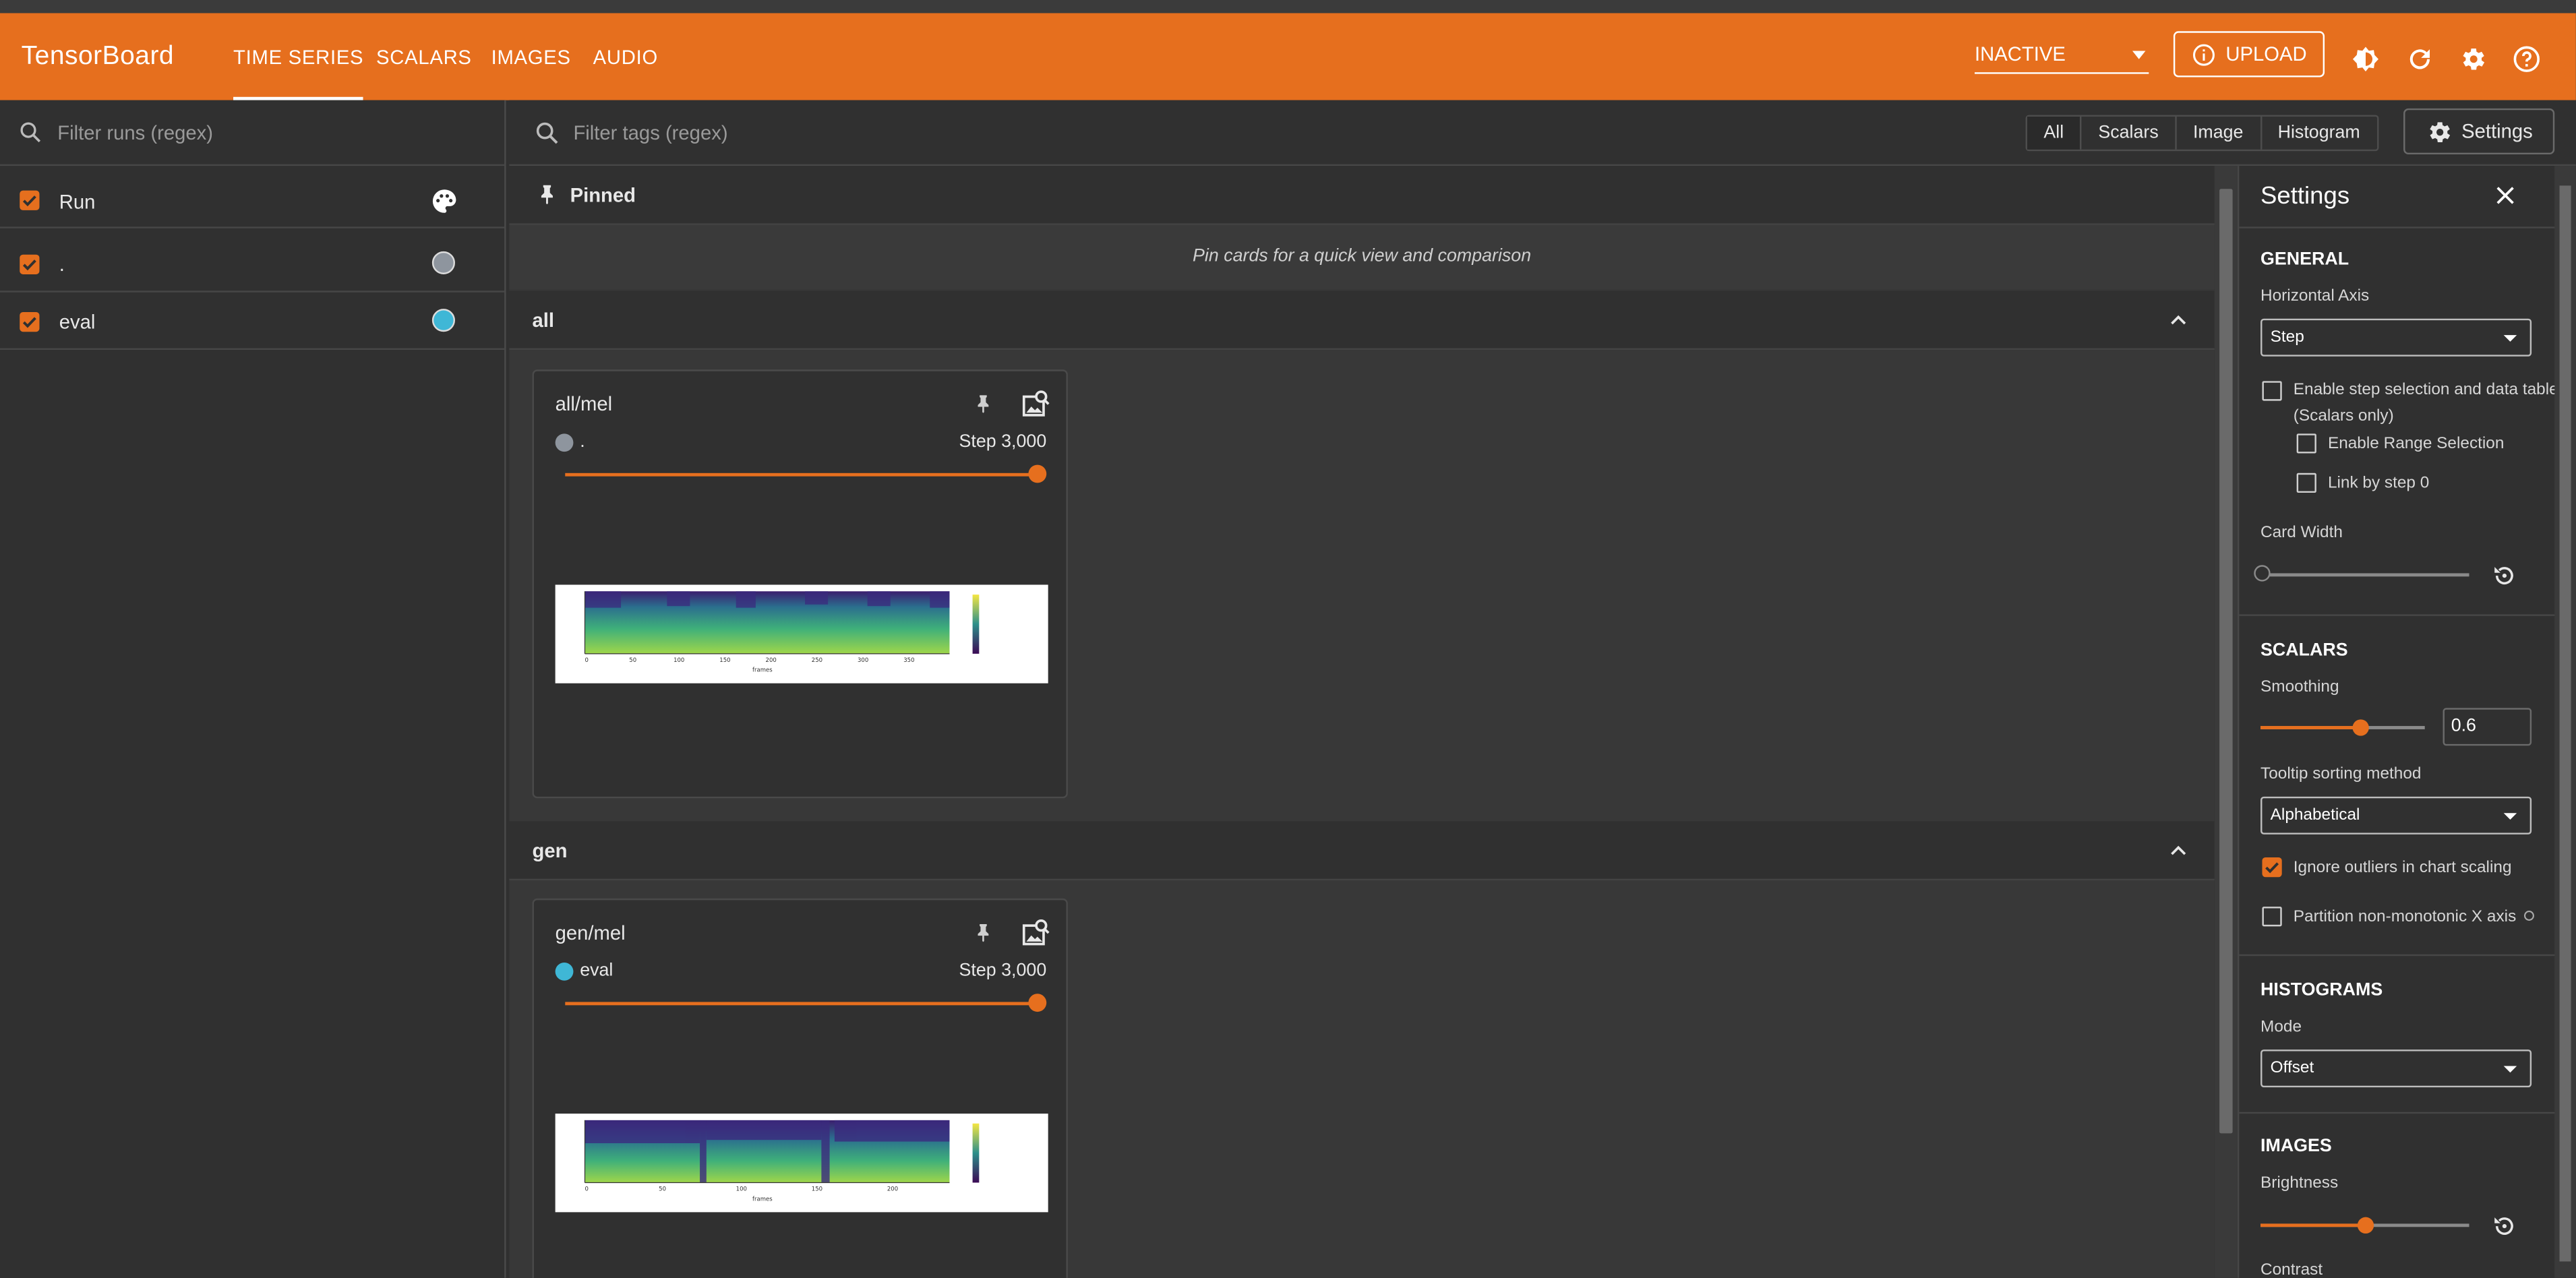 Image resolution: width=2576 pixels, height=1278 pixels. I want to click on group-header-gen: gen, so click(1362, 851).